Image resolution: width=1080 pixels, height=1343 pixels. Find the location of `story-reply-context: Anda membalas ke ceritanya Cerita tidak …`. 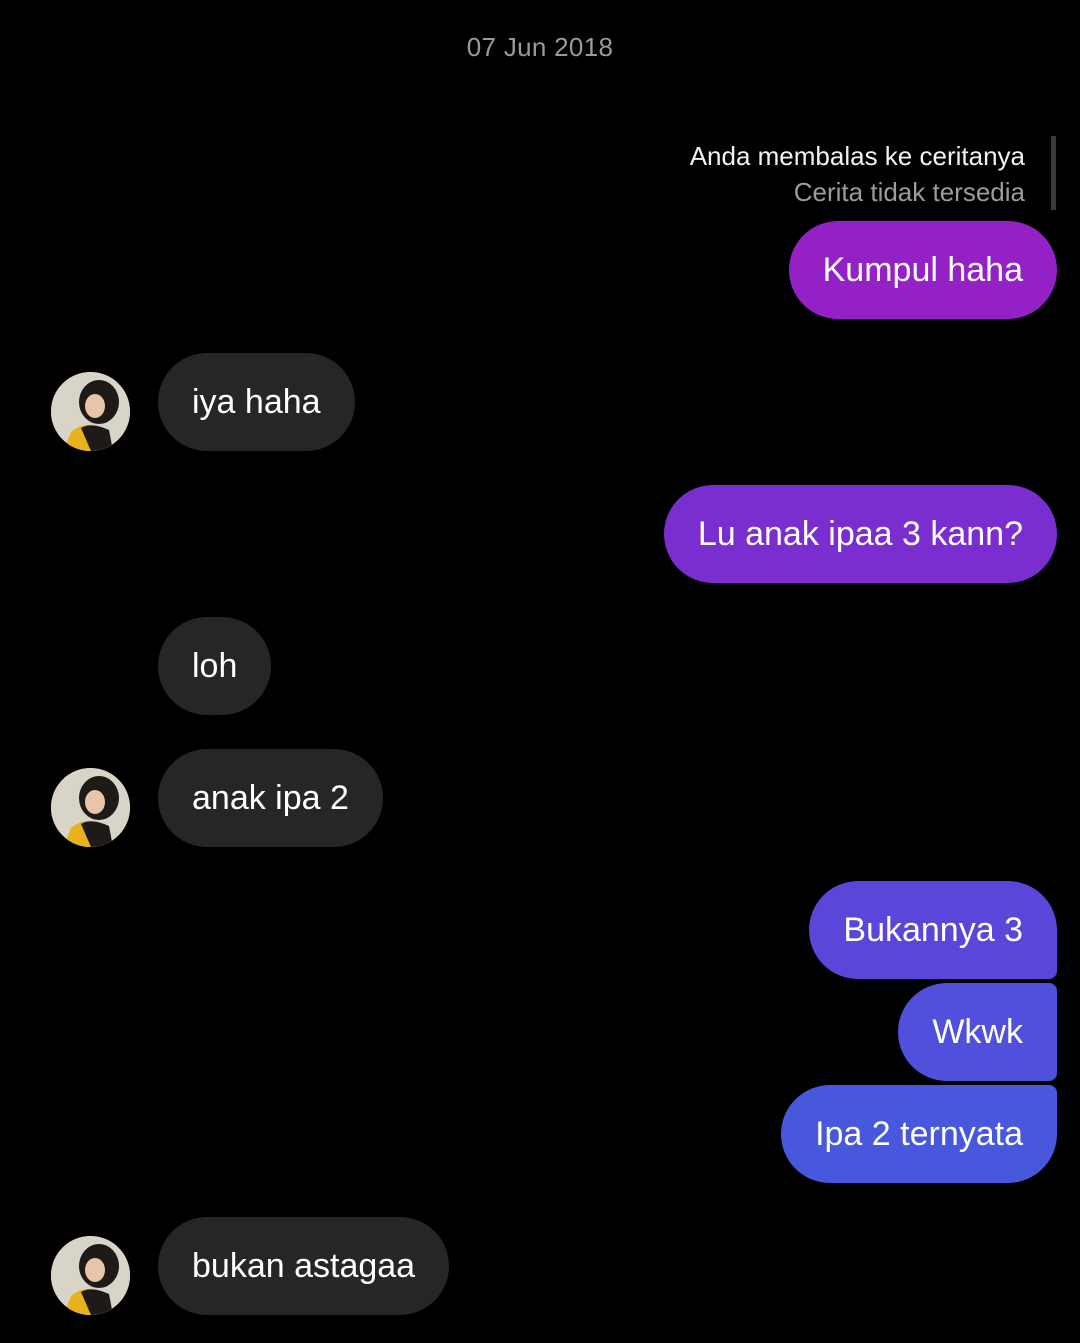

story-reply-context: Anda membalas ke ceritanya Cerita tidak … is located at coordinates (873, 173).